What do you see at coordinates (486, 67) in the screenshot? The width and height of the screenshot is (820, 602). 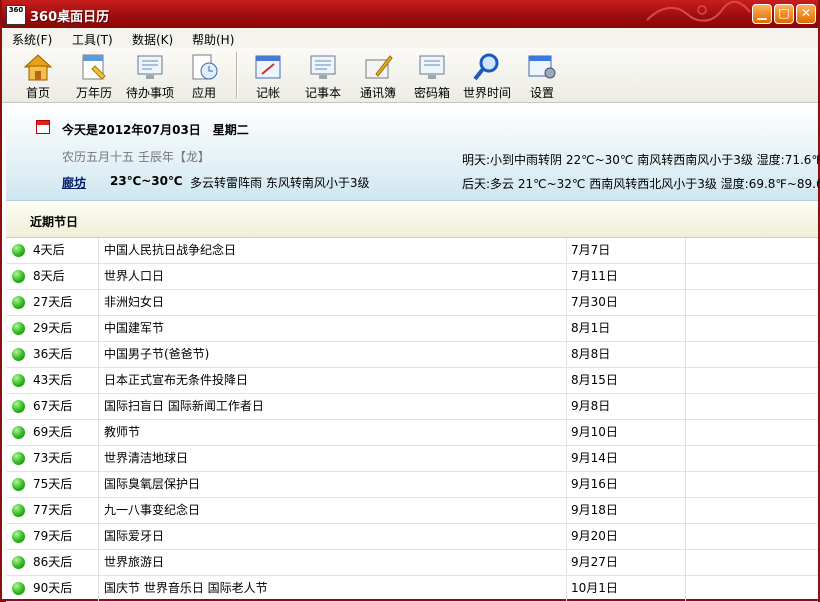 I see `magnifier-icon` at bounding box center [486, 67].